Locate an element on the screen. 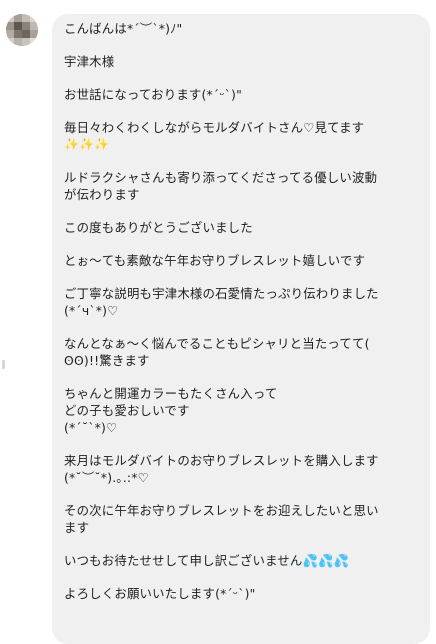  message-line-thanks: この度もありがとうございました is located at coordinates (158, 227).